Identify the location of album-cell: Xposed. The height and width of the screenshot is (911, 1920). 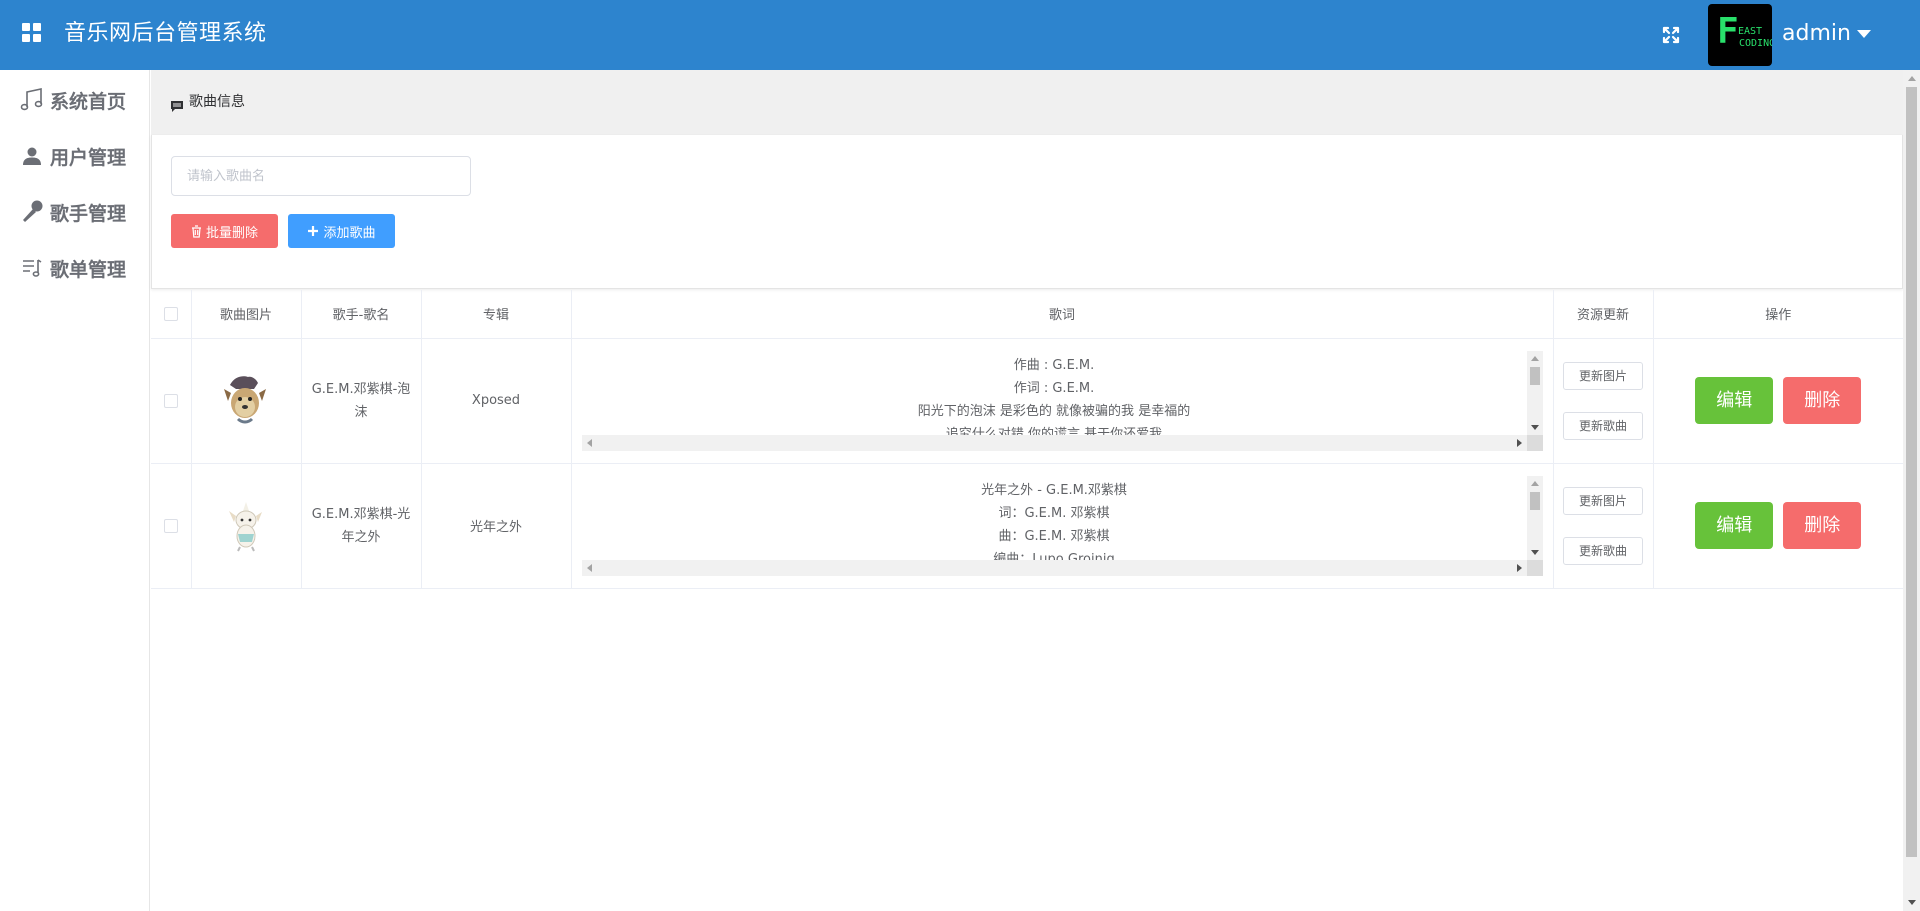
(496, 401).